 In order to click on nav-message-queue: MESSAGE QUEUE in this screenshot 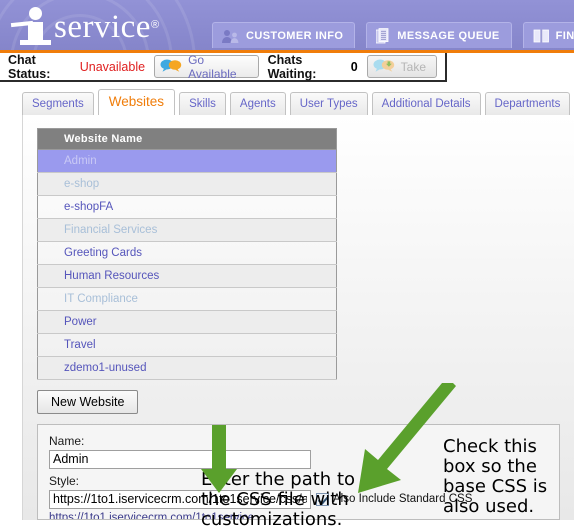, I will do `click(439, 35)`.